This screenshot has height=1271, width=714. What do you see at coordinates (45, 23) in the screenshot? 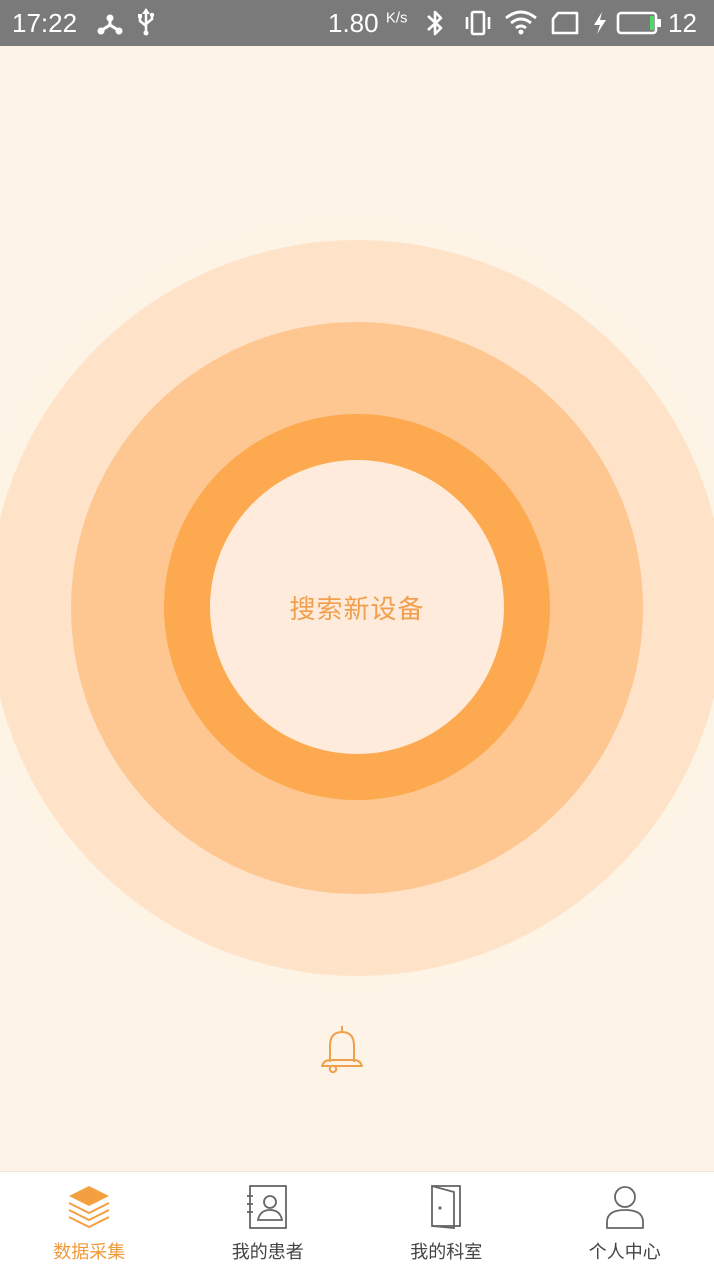
I see `status-time: 17:22` at bounding box center [45, 23].